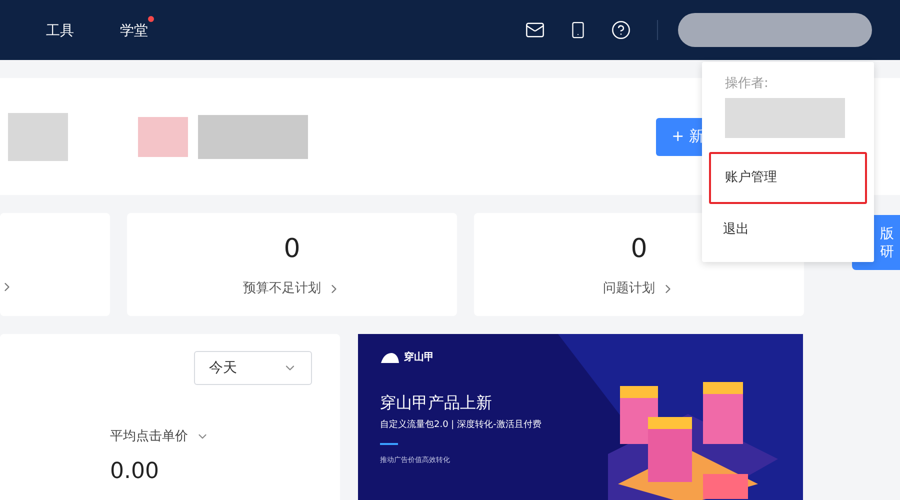 This screenshot has width=900, height=500. Describe the element at coordinates (159, 436) in the screenshot. I see `metric-select: 平均点击单价` at that location.